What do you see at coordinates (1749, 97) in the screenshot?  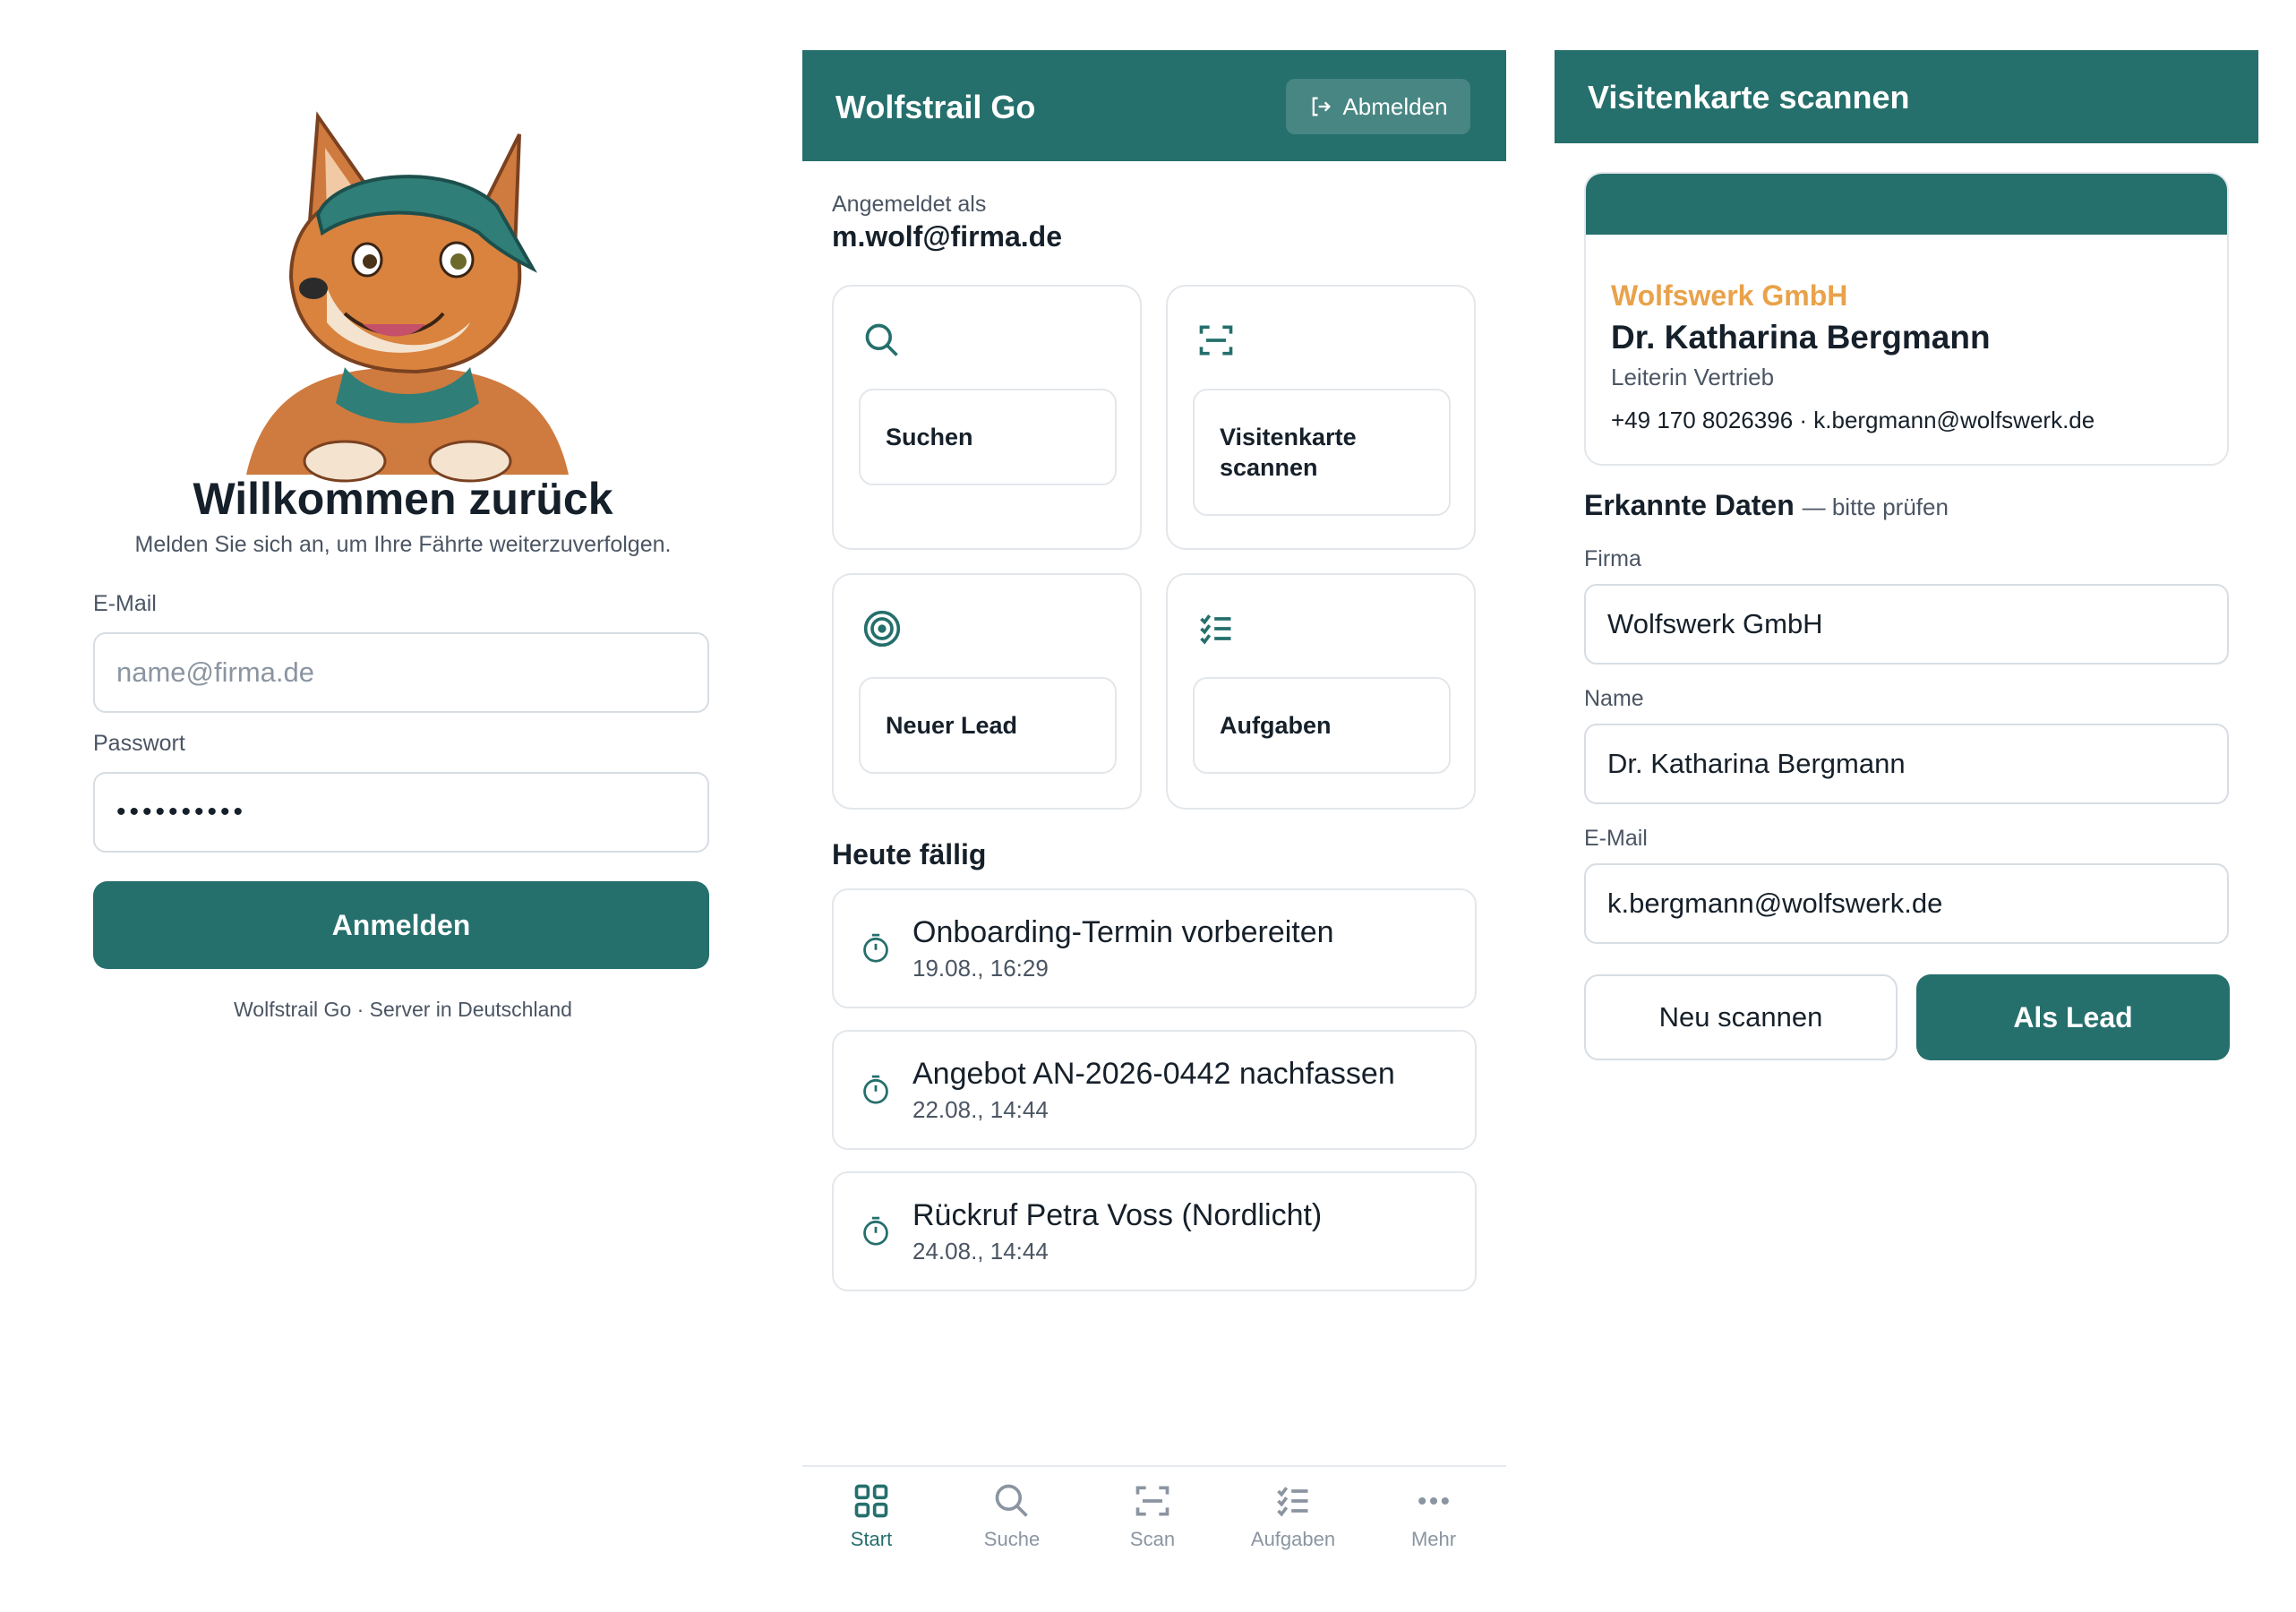 I see `scan-title: Visitenkarte scannen` at bounding box center [1749, 97].